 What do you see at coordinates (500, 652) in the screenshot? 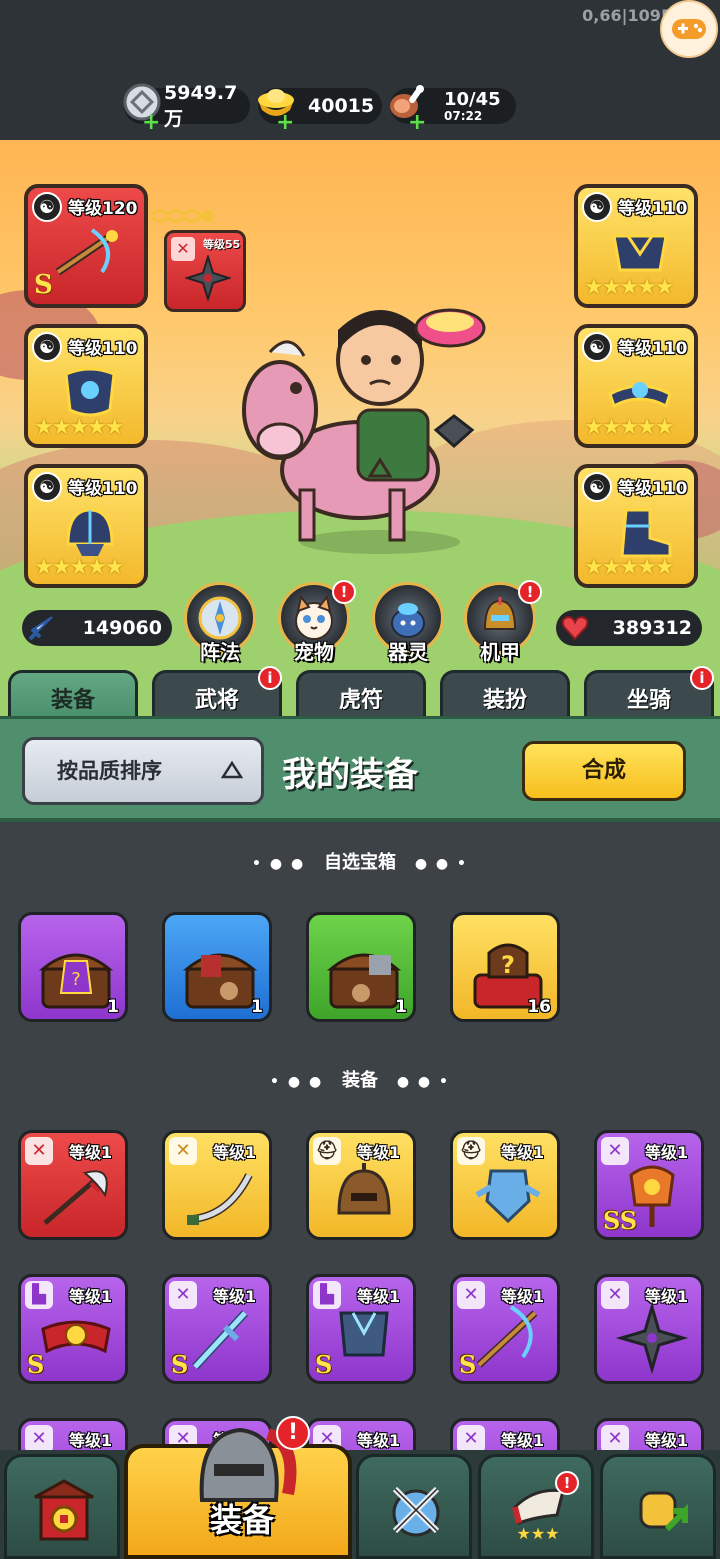
I see `mecha-label: 机甲` at bounding box center [500, 652].